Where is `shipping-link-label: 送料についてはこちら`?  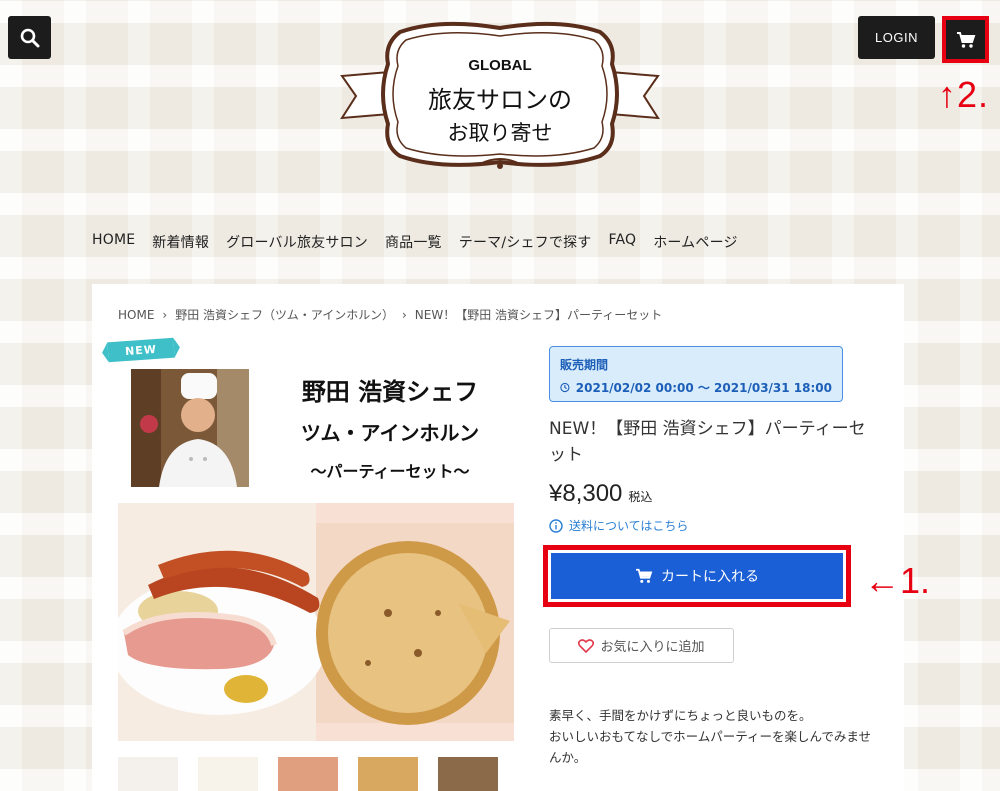
shipping-link-label: 送料についてはこちら is located at coordinates (629, 526).